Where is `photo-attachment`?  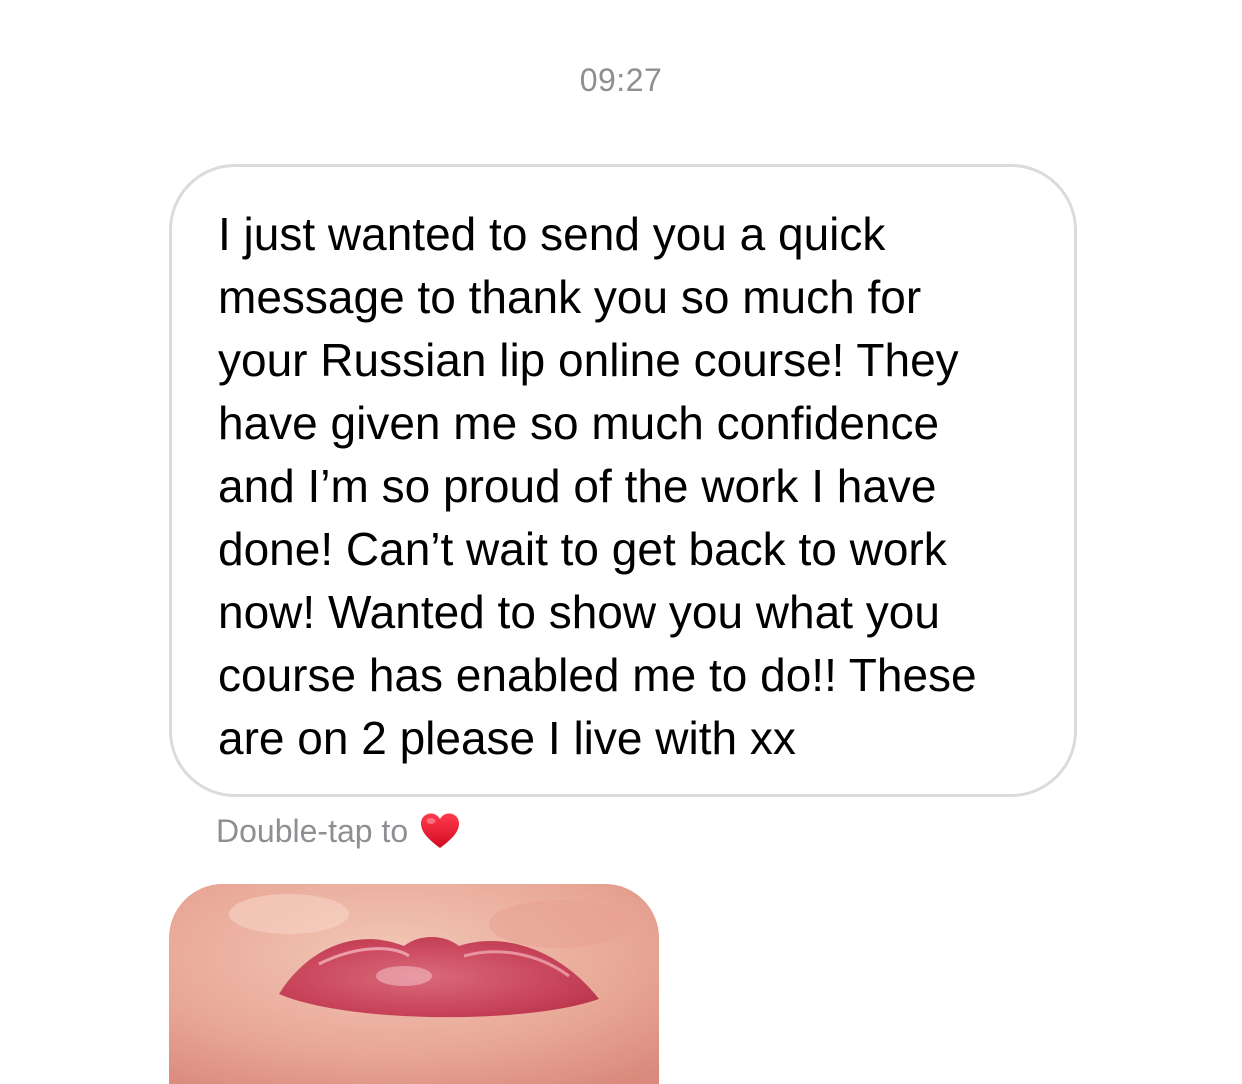
photo-attachment is located at coordinates (414, 984).